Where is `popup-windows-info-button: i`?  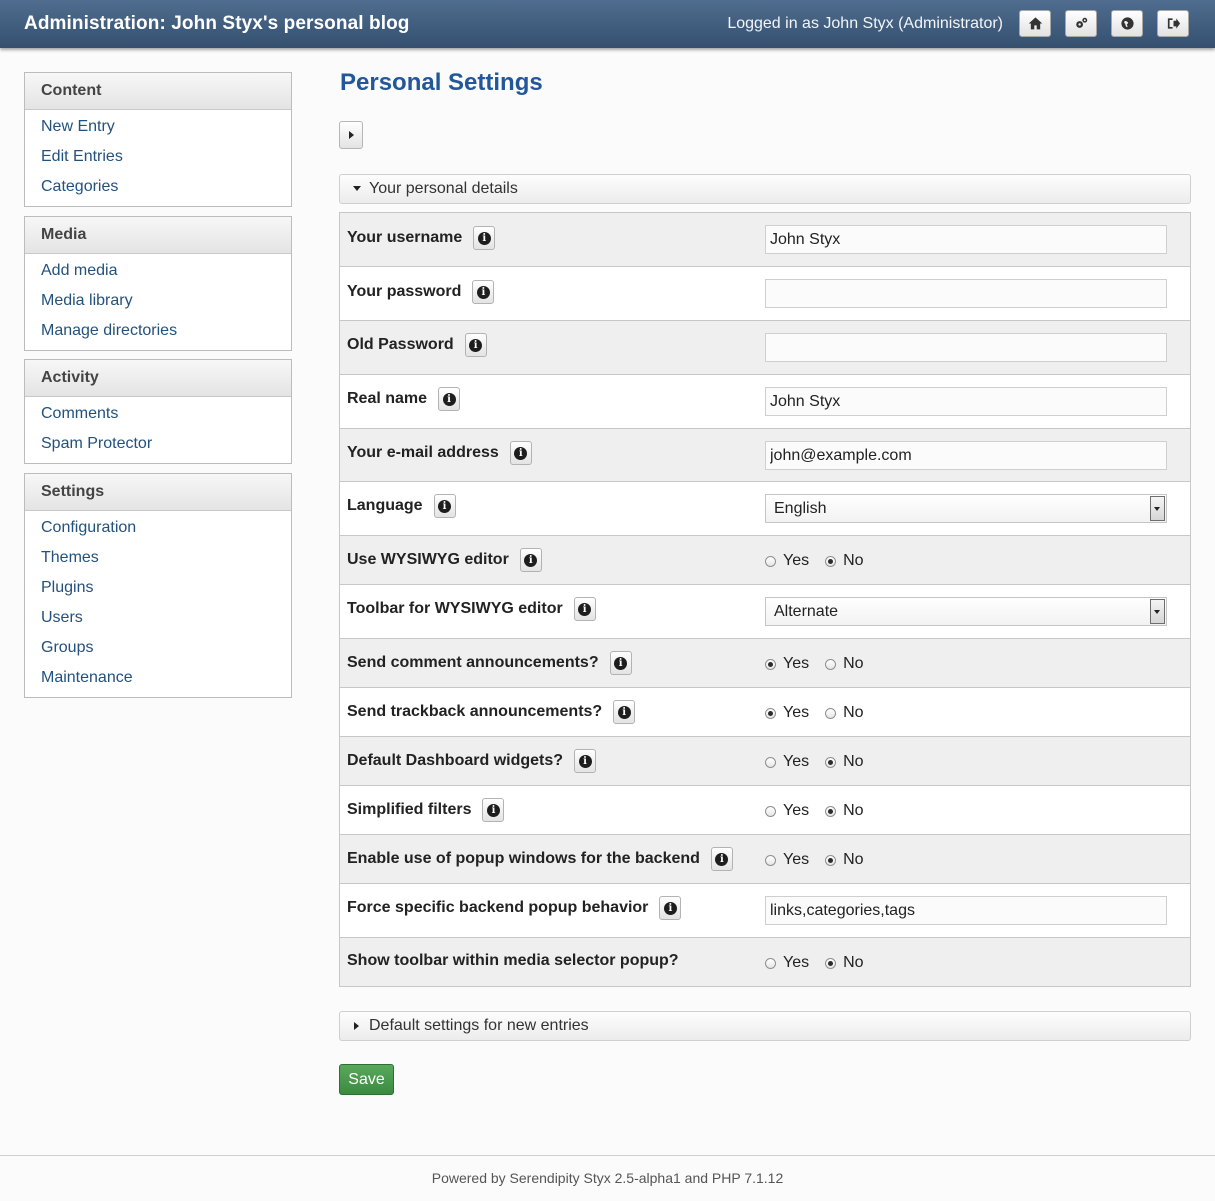 popup-windows-info-button: i is located at coordinates (721, 859).